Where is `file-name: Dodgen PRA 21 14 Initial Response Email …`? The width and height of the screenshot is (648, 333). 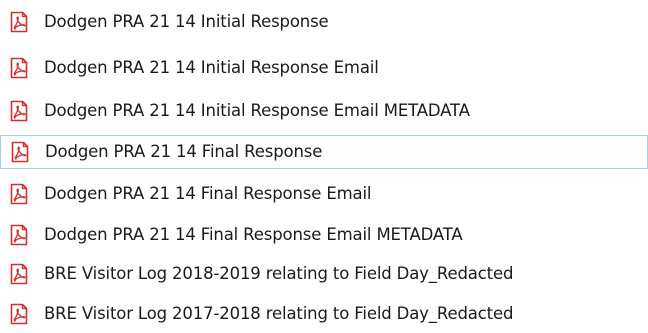 file-name: Dodgen PRA 21 14 Initial Response Email … is located at coordinates (257, 110).